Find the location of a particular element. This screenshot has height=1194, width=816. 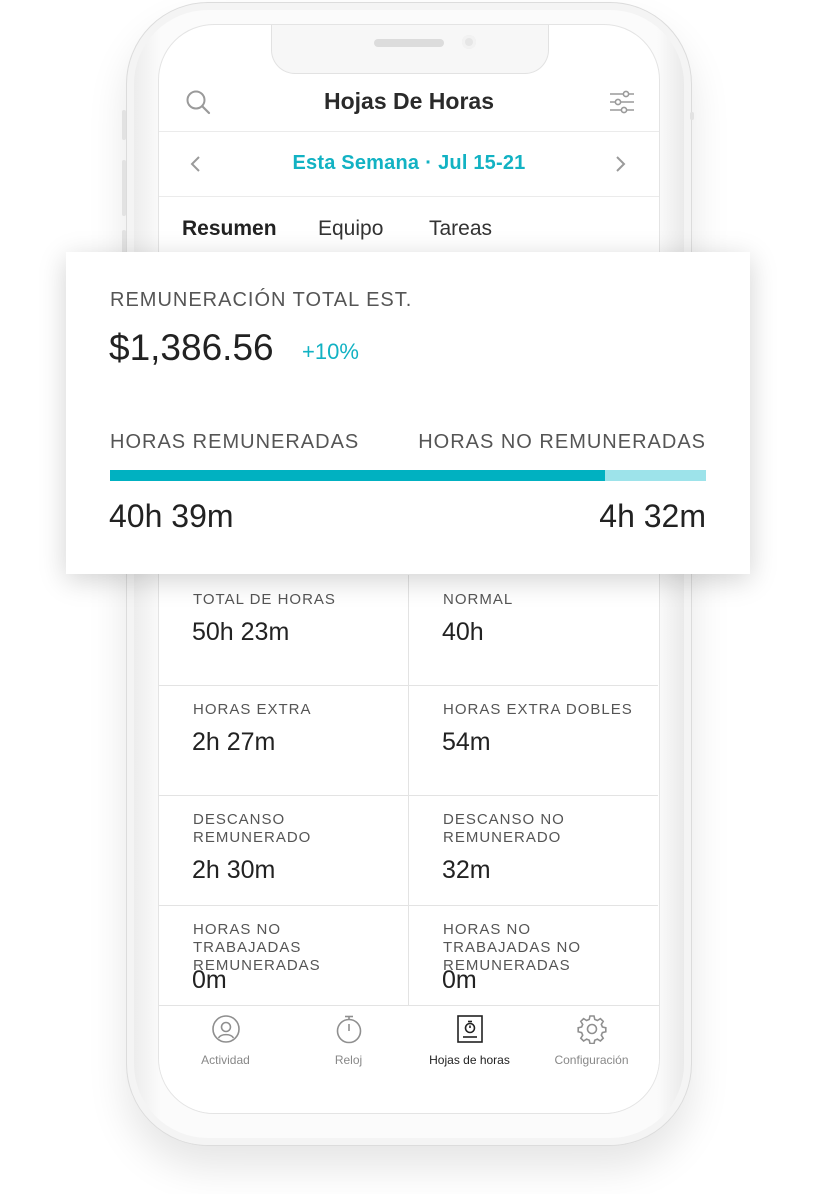

stat-cell: HORAS NO TRABAJADAS NO REMUNERADAS 0m is located at coordinates (533, 960).